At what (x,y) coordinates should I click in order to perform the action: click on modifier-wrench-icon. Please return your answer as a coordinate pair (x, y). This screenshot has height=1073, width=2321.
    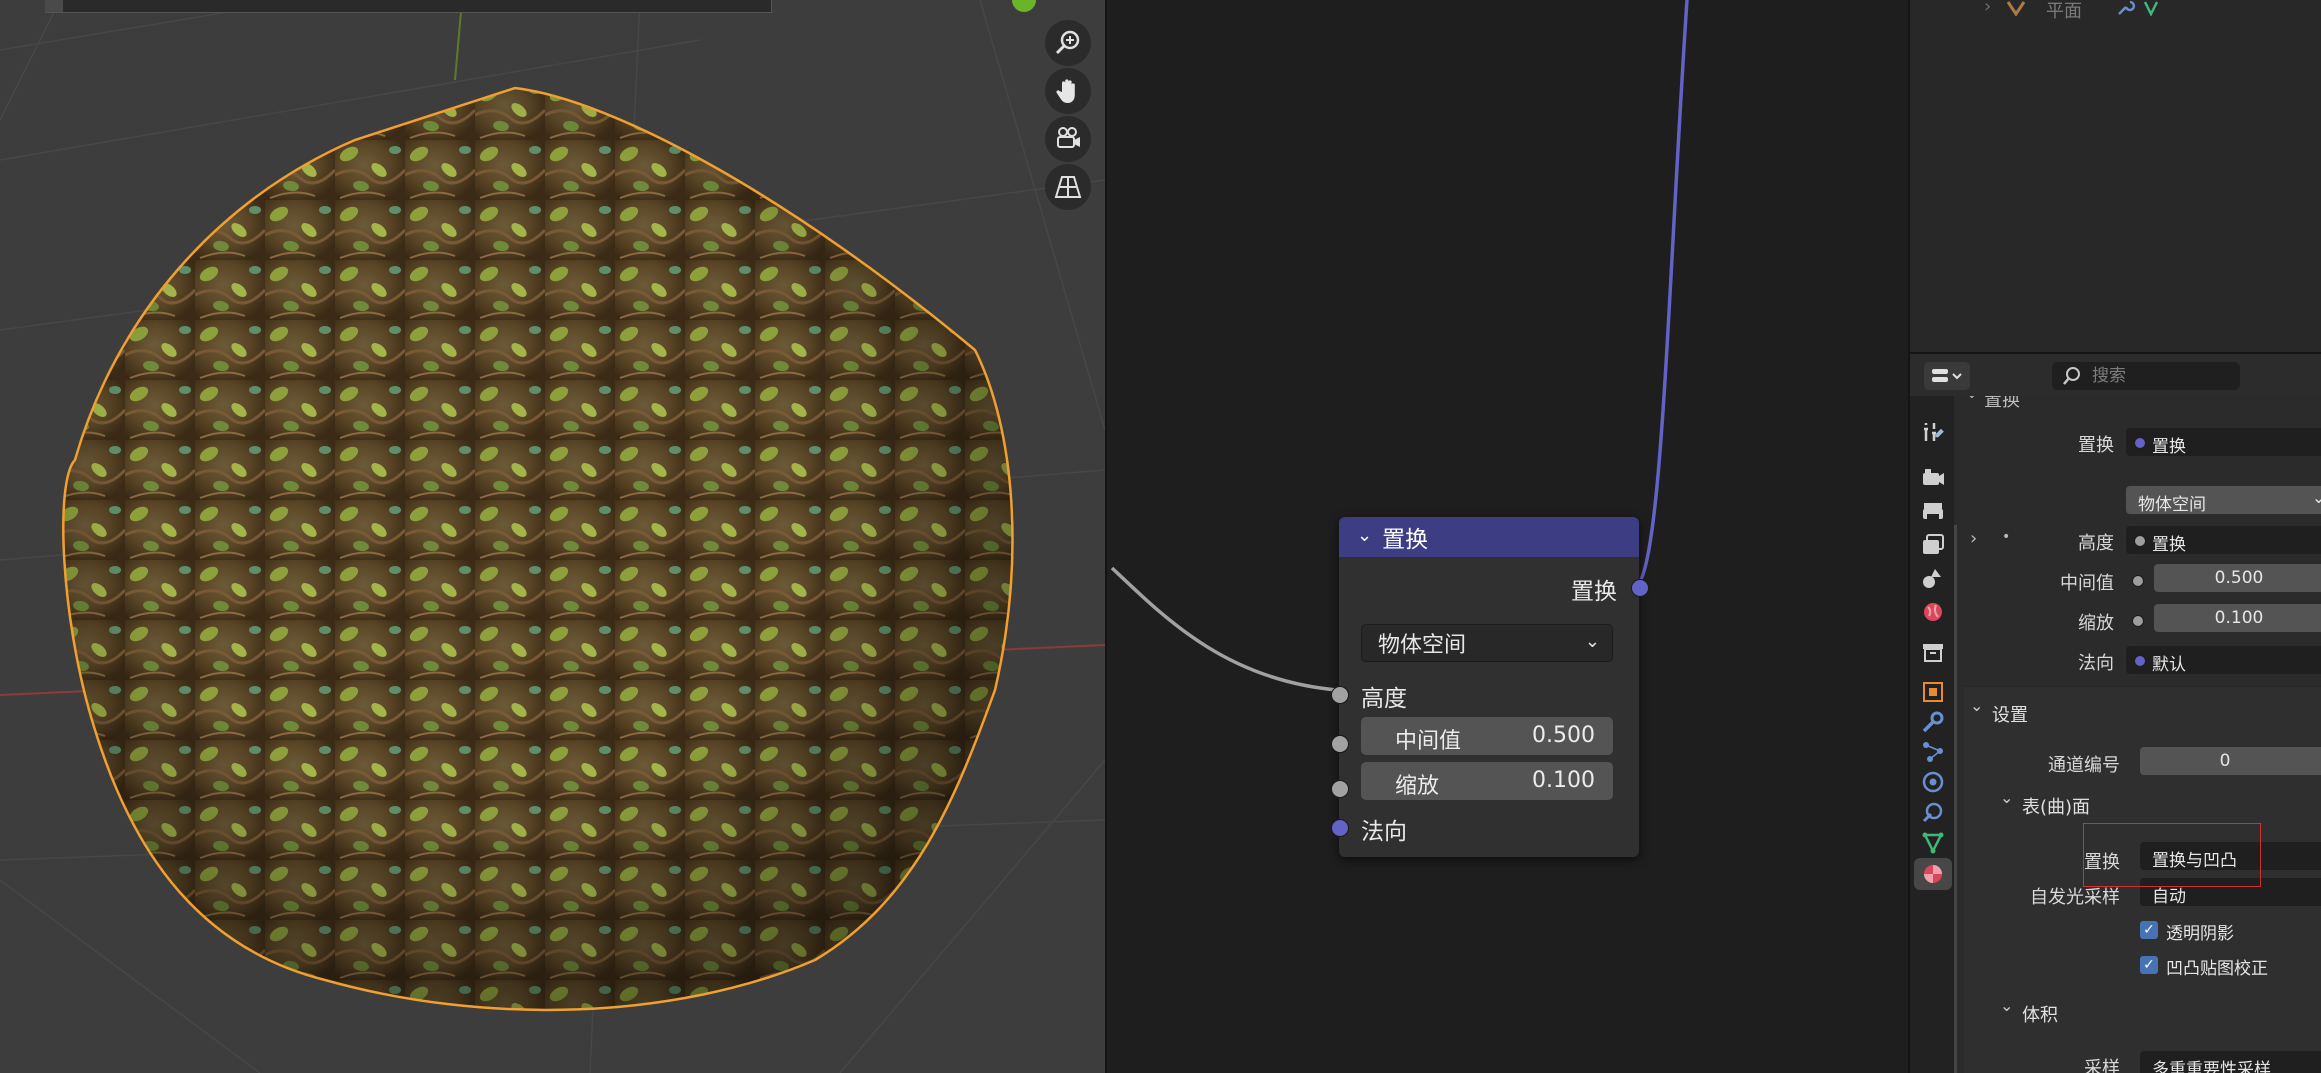
    Looking at the image, I should click on (2126, 8).